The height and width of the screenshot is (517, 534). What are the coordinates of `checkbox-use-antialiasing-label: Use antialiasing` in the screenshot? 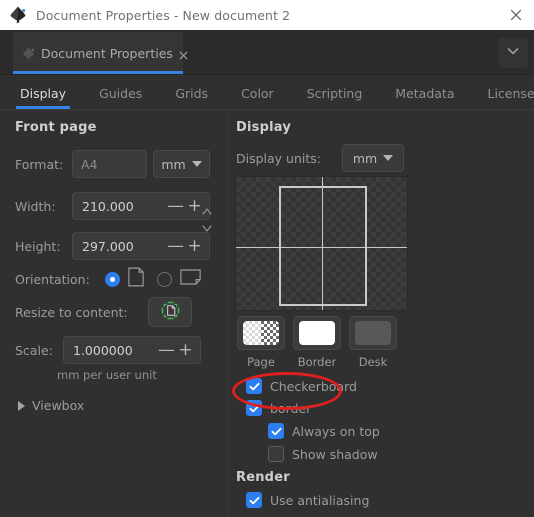 It's located at (320, 500).